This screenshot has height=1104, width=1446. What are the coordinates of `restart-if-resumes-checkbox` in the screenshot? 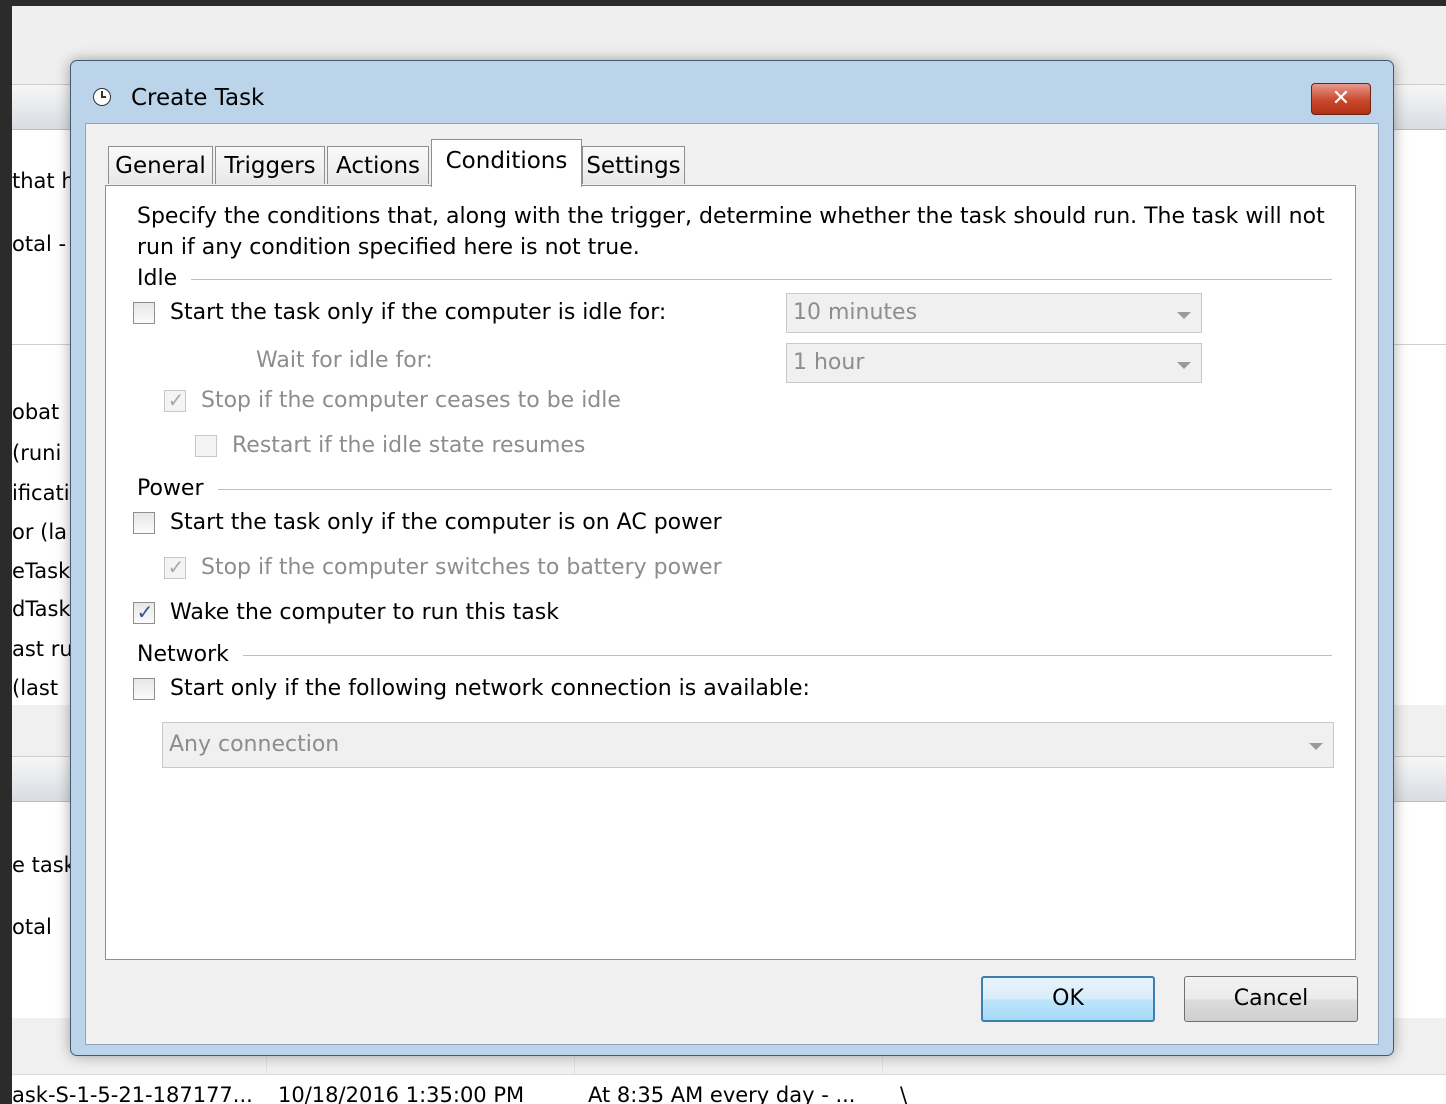 It's located at (206, 446).